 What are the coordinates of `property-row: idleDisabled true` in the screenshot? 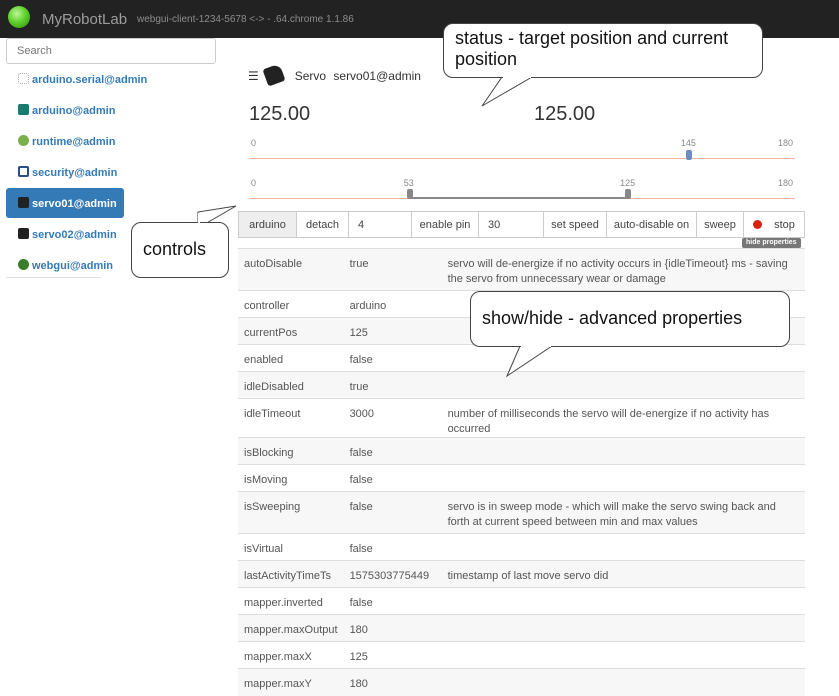 It's located at (521, 385).